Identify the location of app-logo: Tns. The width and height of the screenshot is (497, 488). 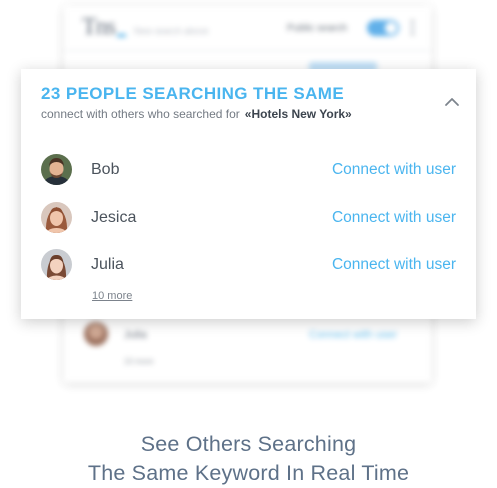
(99, 27).